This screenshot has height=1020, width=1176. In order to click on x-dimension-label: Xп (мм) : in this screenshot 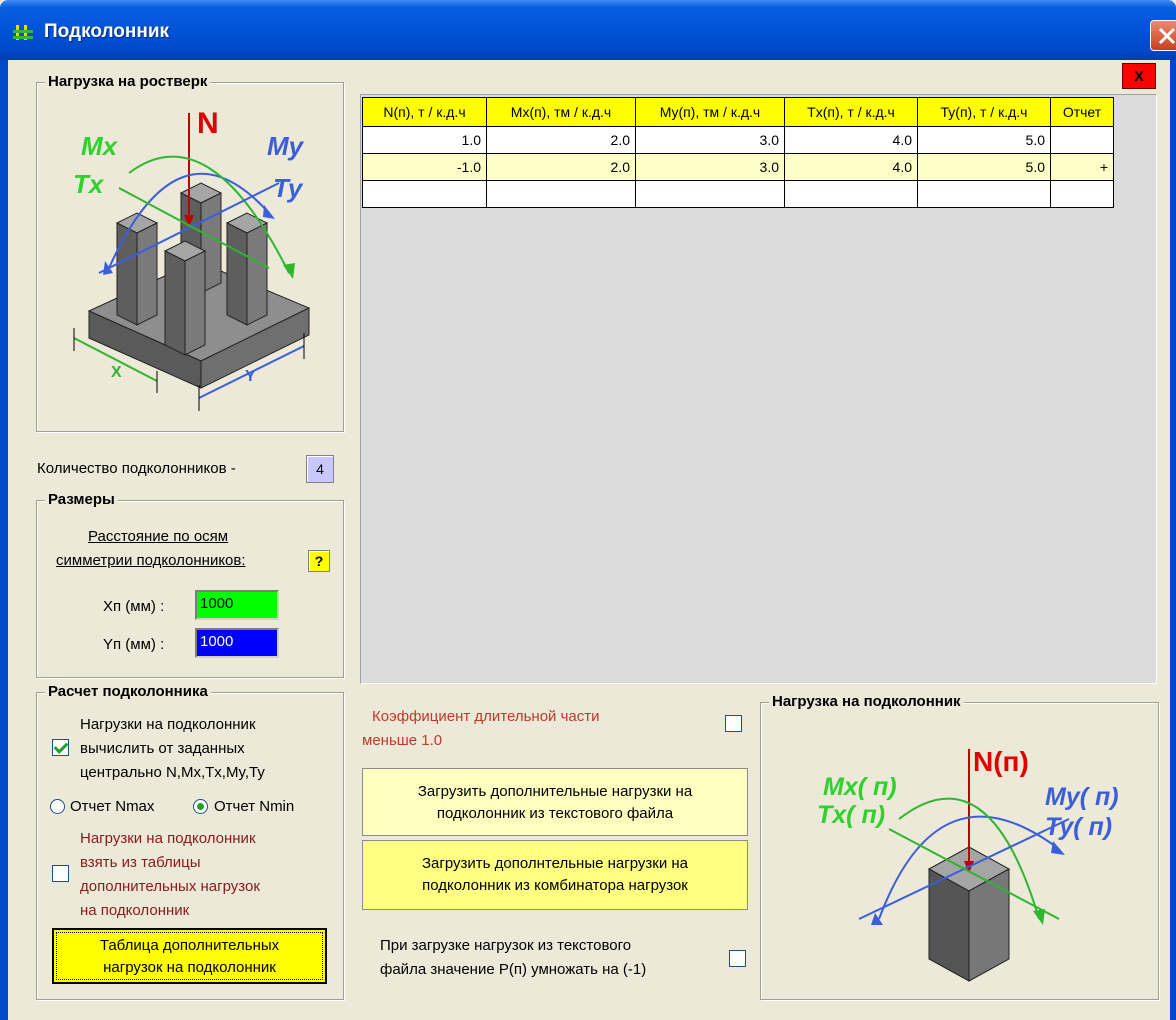, I will do `click(134, 606)`.